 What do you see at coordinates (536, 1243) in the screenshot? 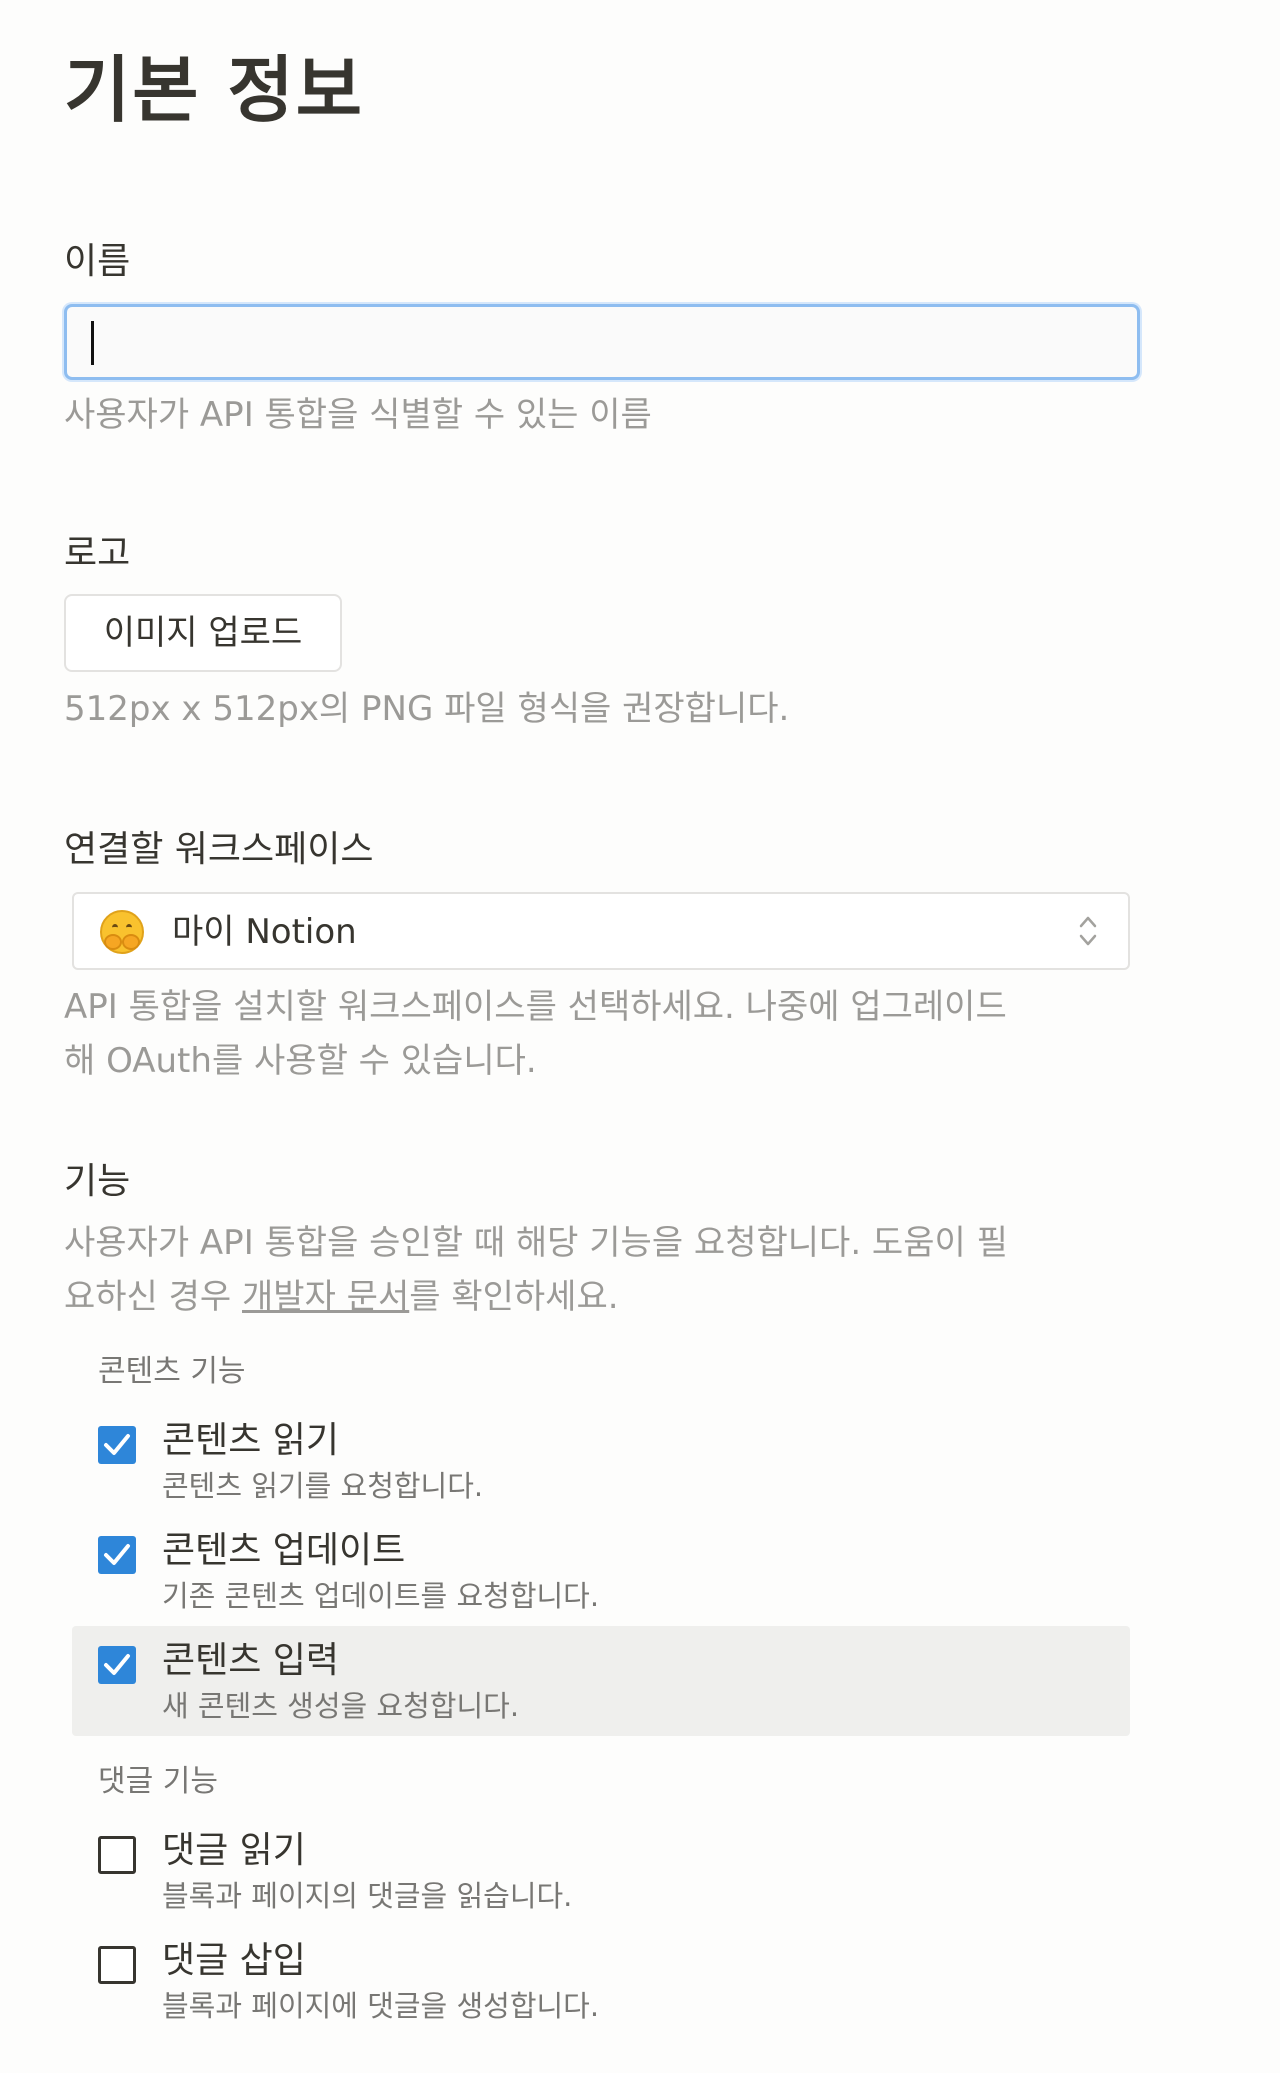
I see `capabilities-help-line-1: 사용자가 API 통합을 승인할 때 해당 기능을 요청합니다. 도움이 필` at bounding box center [536, 1243].